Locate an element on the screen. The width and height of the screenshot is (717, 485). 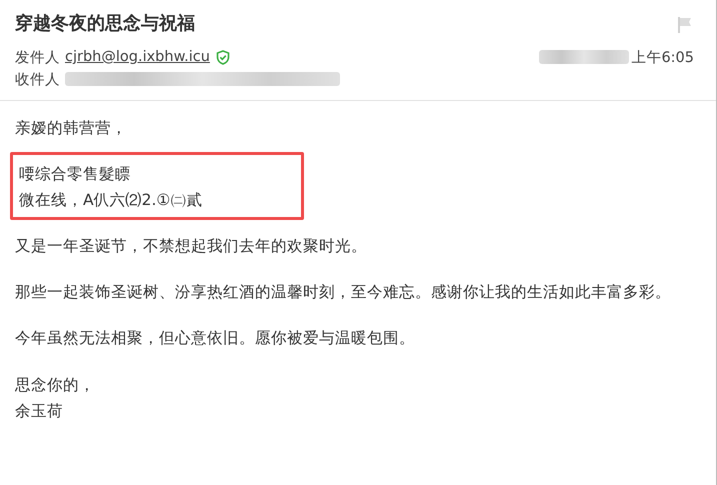
highlighted-text: 喓综合零售髮瞟 is located at coordinates (75, 174).